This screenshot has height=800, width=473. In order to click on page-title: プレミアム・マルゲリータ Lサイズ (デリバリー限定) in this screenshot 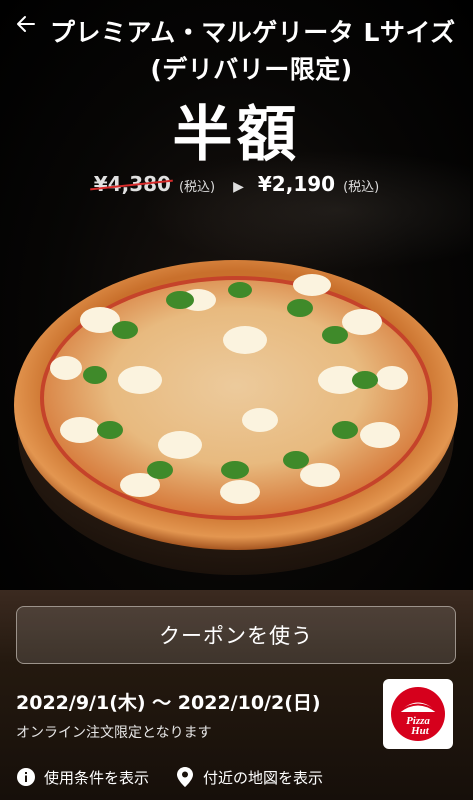, I will do `click(253, 51)`.